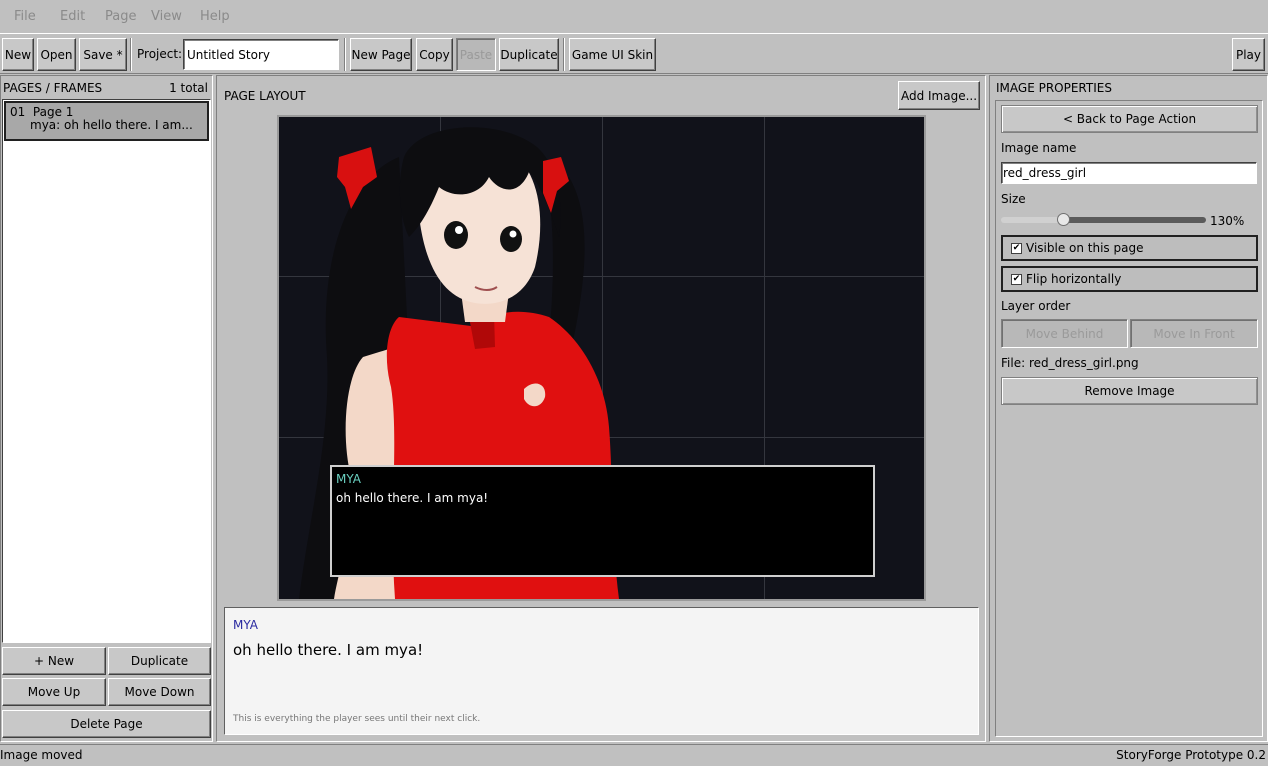 Image resolution: width=1268 pixels, height=766 pixels. I want to click on visible-on-page-label: Visible on this page, so click(1085, 248).